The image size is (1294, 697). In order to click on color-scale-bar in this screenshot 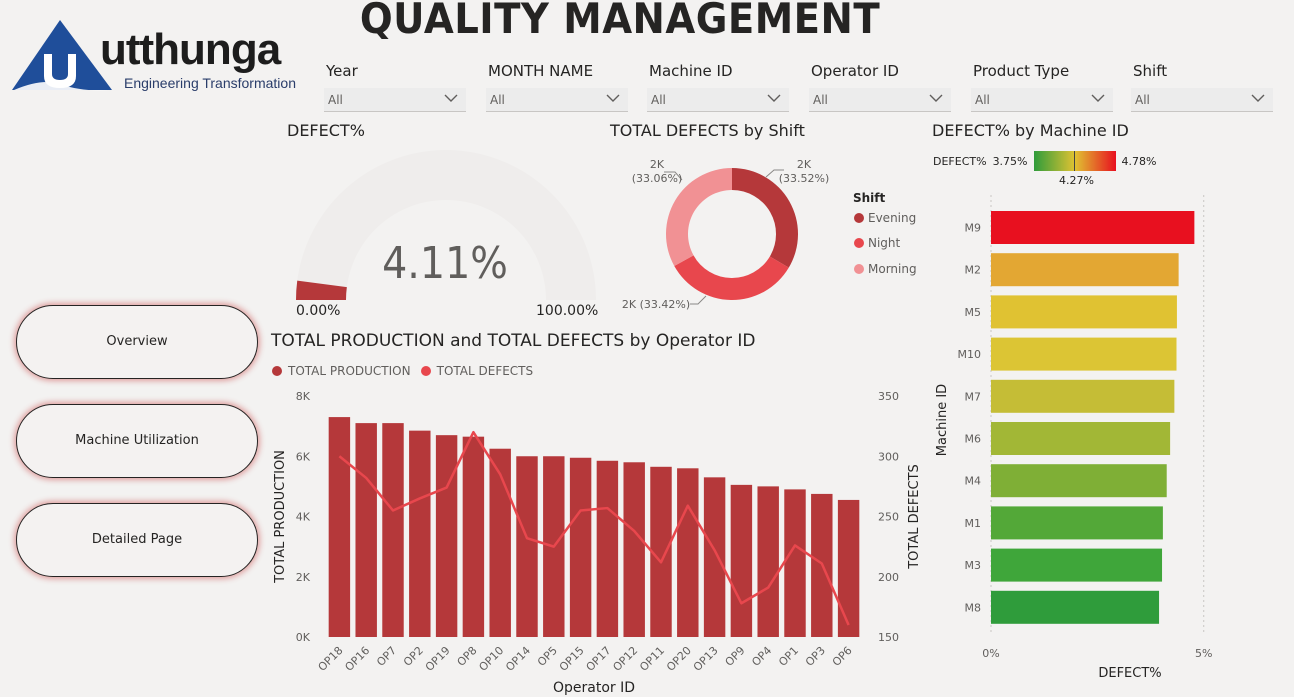, I will do `click(1074, 161)`.